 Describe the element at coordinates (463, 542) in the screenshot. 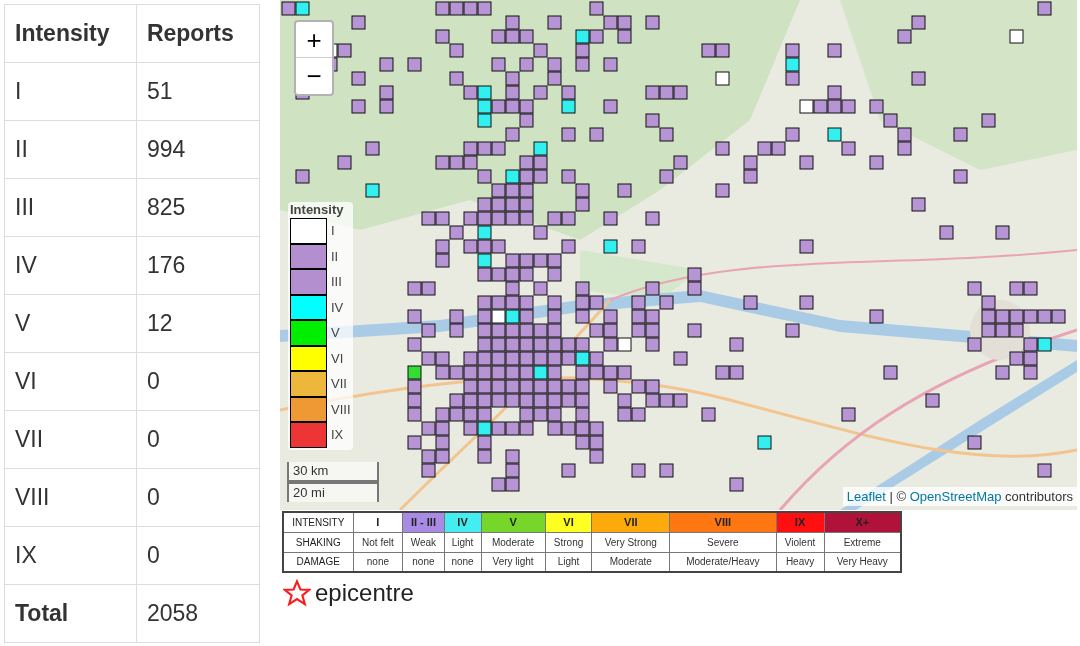

I see `table-cell: Light` at that location.